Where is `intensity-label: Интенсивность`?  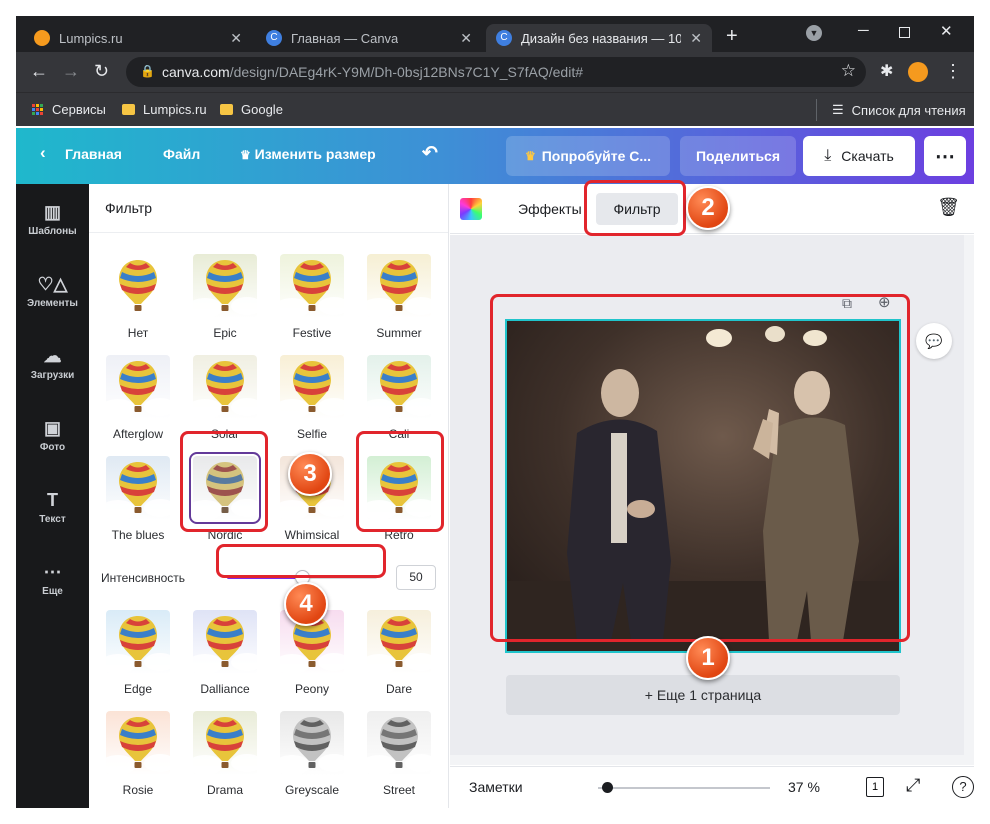
intensity-label: Интенсивность is located at coordinates (143, 578).